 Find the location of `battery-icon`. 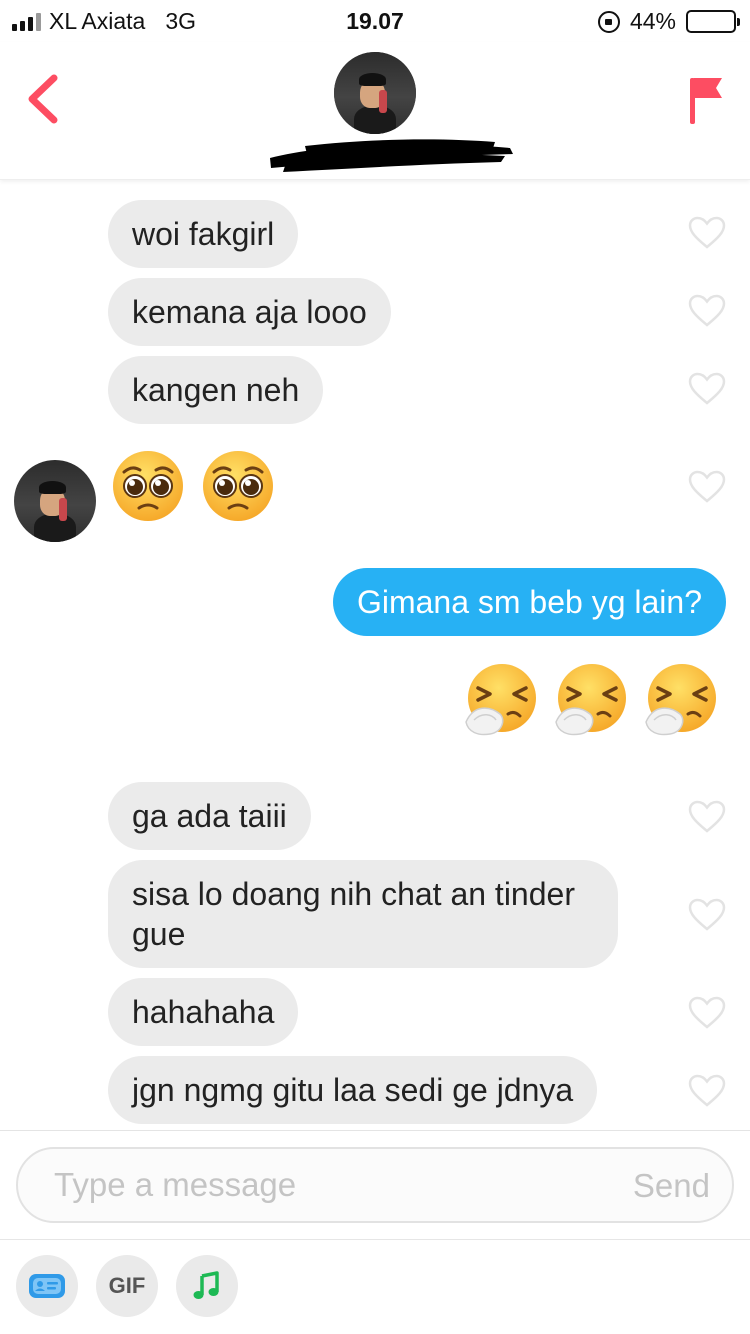

battery-icon is located at coordinates (713, 21).